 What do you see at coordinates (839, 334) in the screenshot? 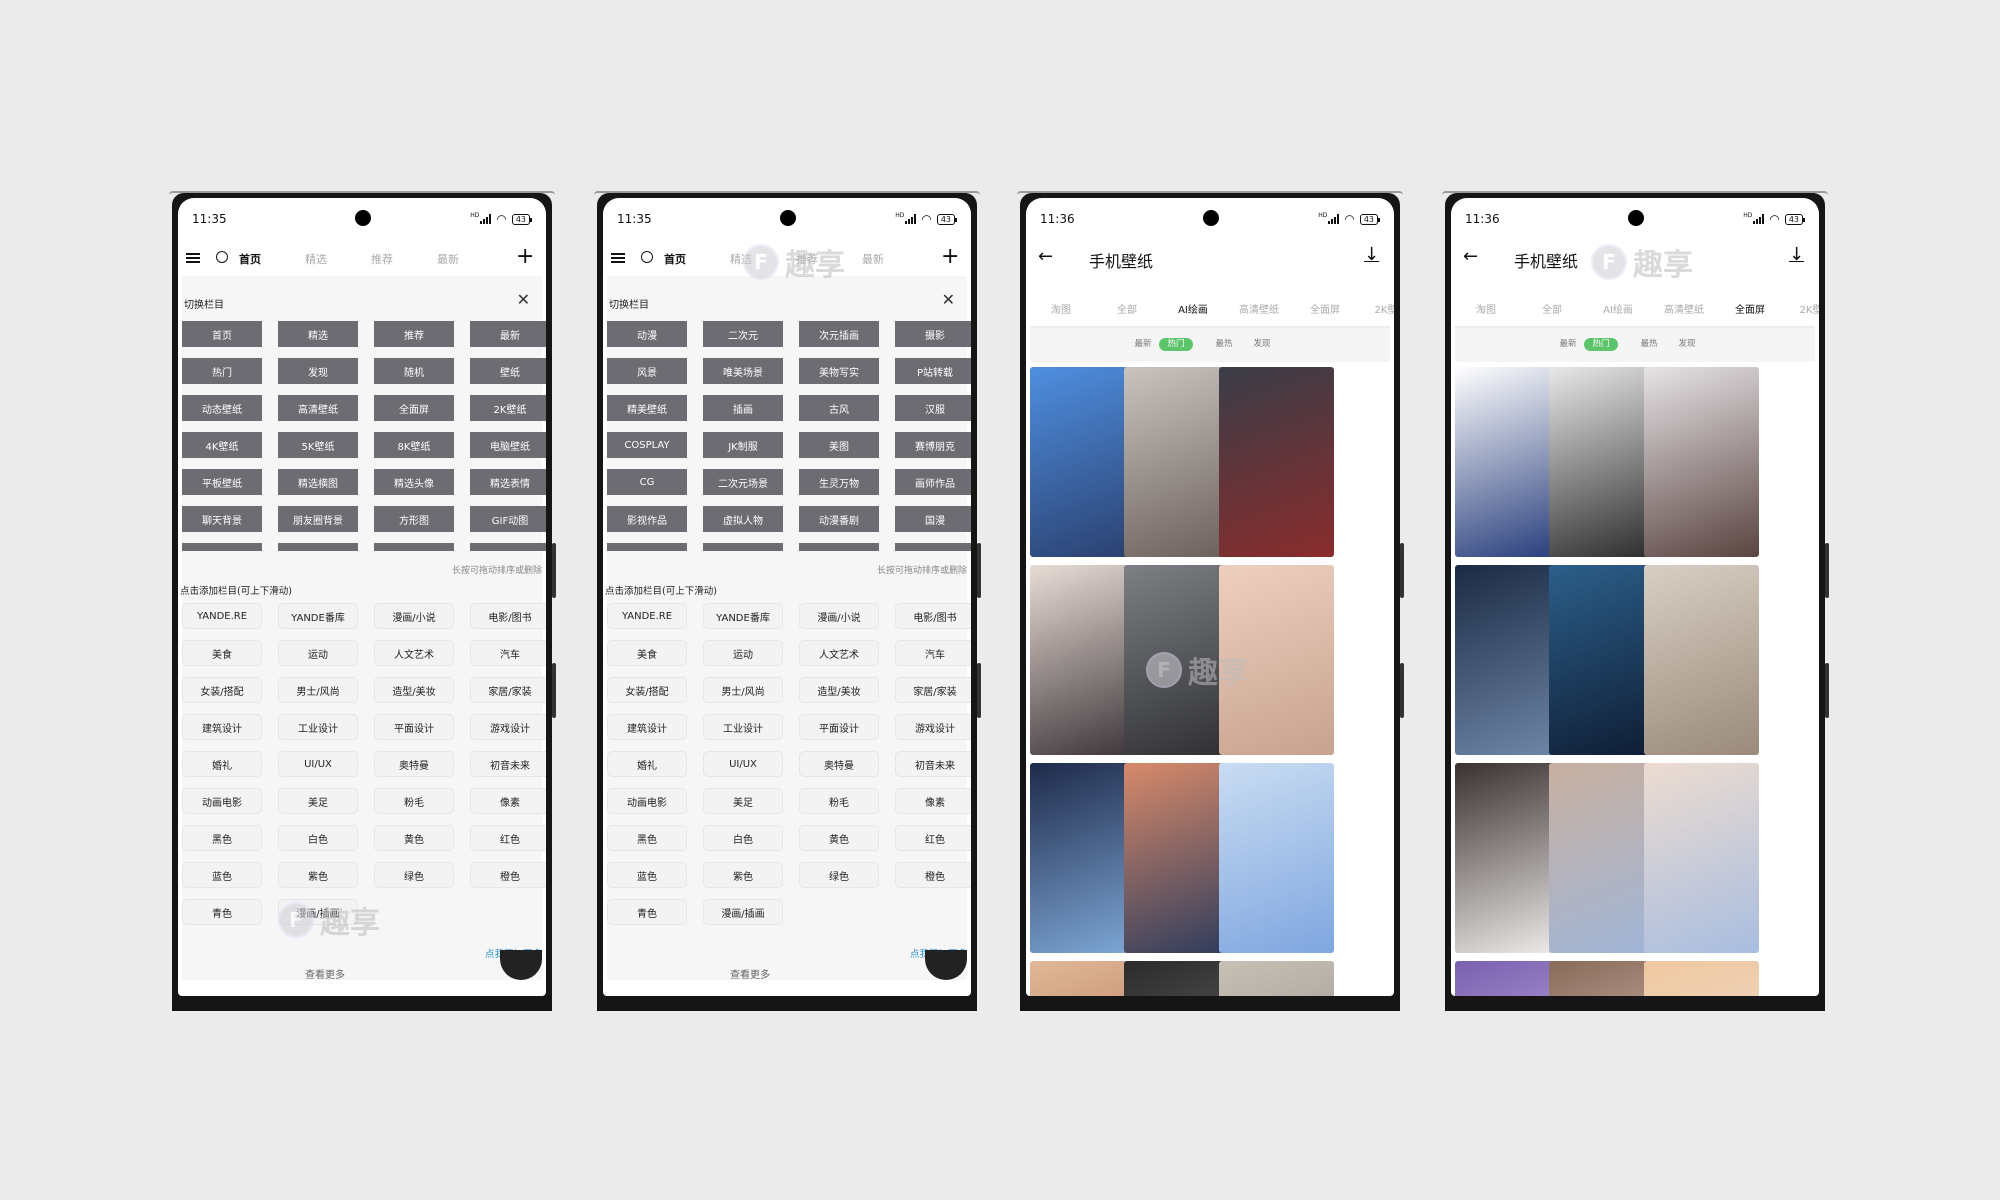
I see `my-channel-chip: 次元插画` at bounding box center [839, 334].